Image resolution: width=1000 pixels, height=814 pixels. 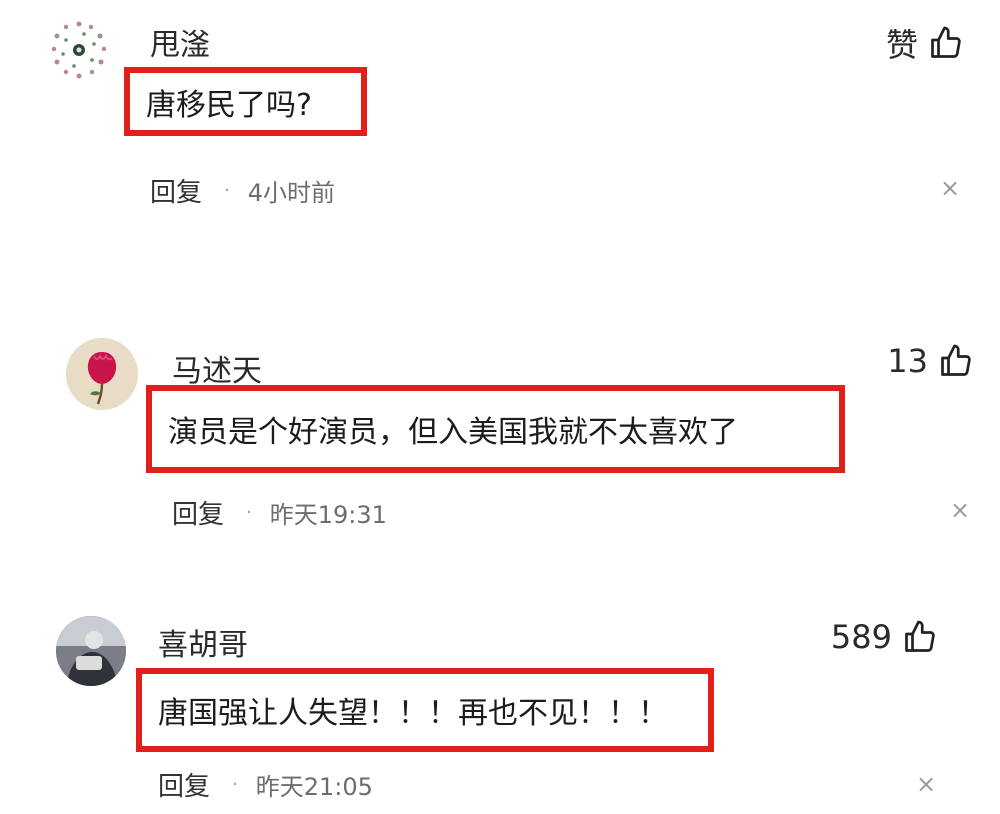 What do you see at coordinates (245, 101) in the screenshot?
I see `comment-text: 唐移民了吗?` at bounding box center [245, 101].